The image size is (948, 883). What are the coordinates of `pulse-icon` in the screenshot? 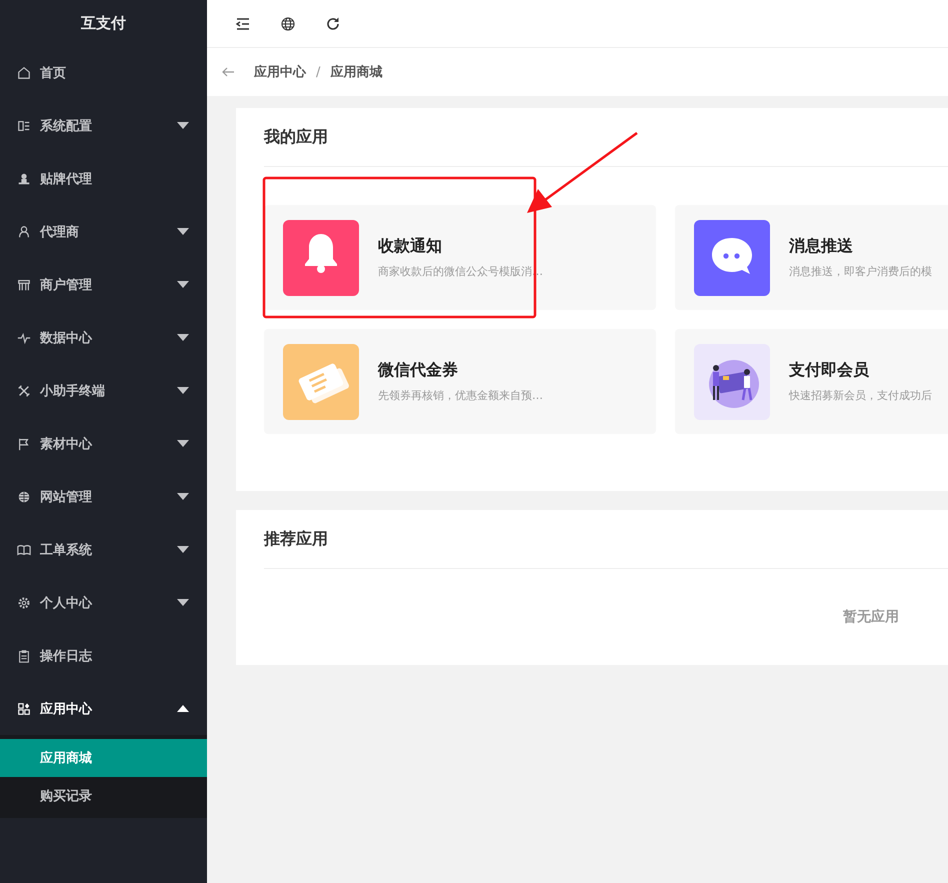 It's located at (24, 337).